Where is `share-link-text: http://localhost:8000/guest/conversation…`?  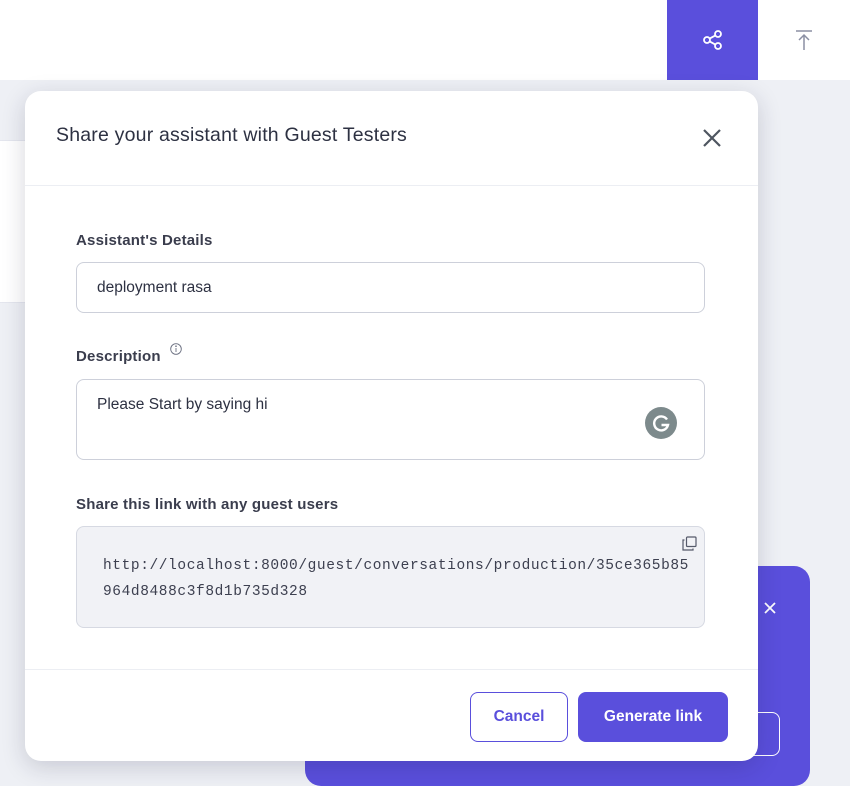 share-link-text: http://localhost:8000/guest/conversation… is located at coordinates (398, 579).